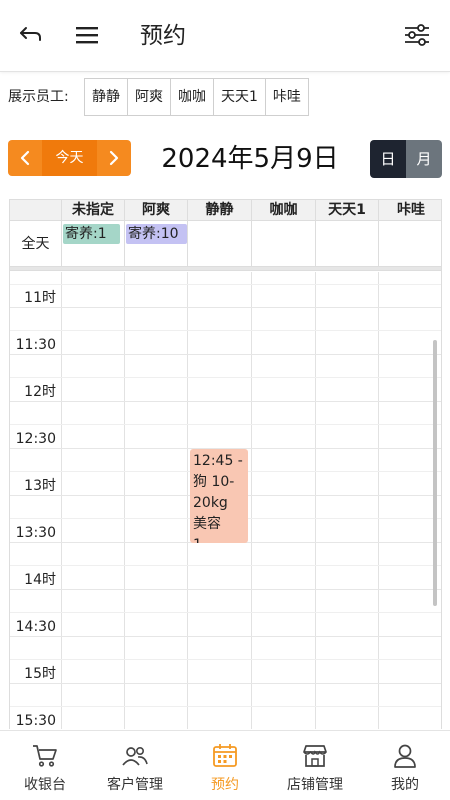  I want to click on tab-label: 我的, so click(405, 785).